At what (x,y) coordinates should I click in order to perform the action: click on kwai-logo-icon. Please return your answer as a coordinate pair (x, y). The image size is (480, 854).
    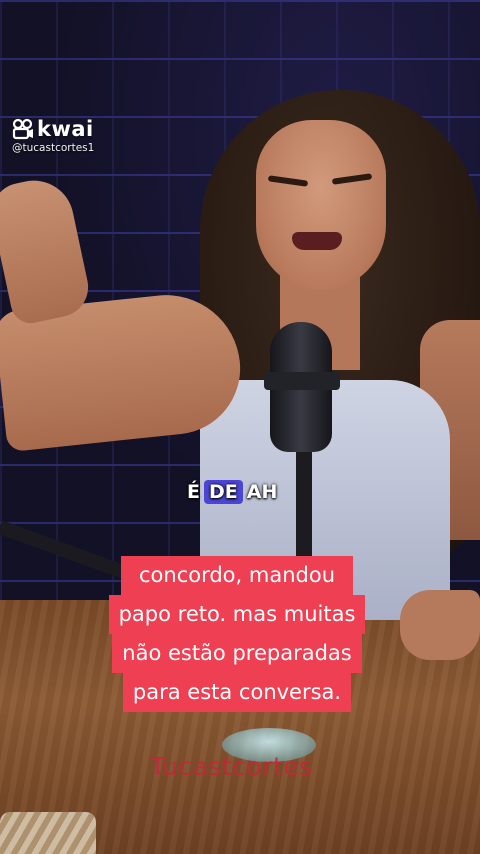
    Looking at the image, I should click on (22, 129).